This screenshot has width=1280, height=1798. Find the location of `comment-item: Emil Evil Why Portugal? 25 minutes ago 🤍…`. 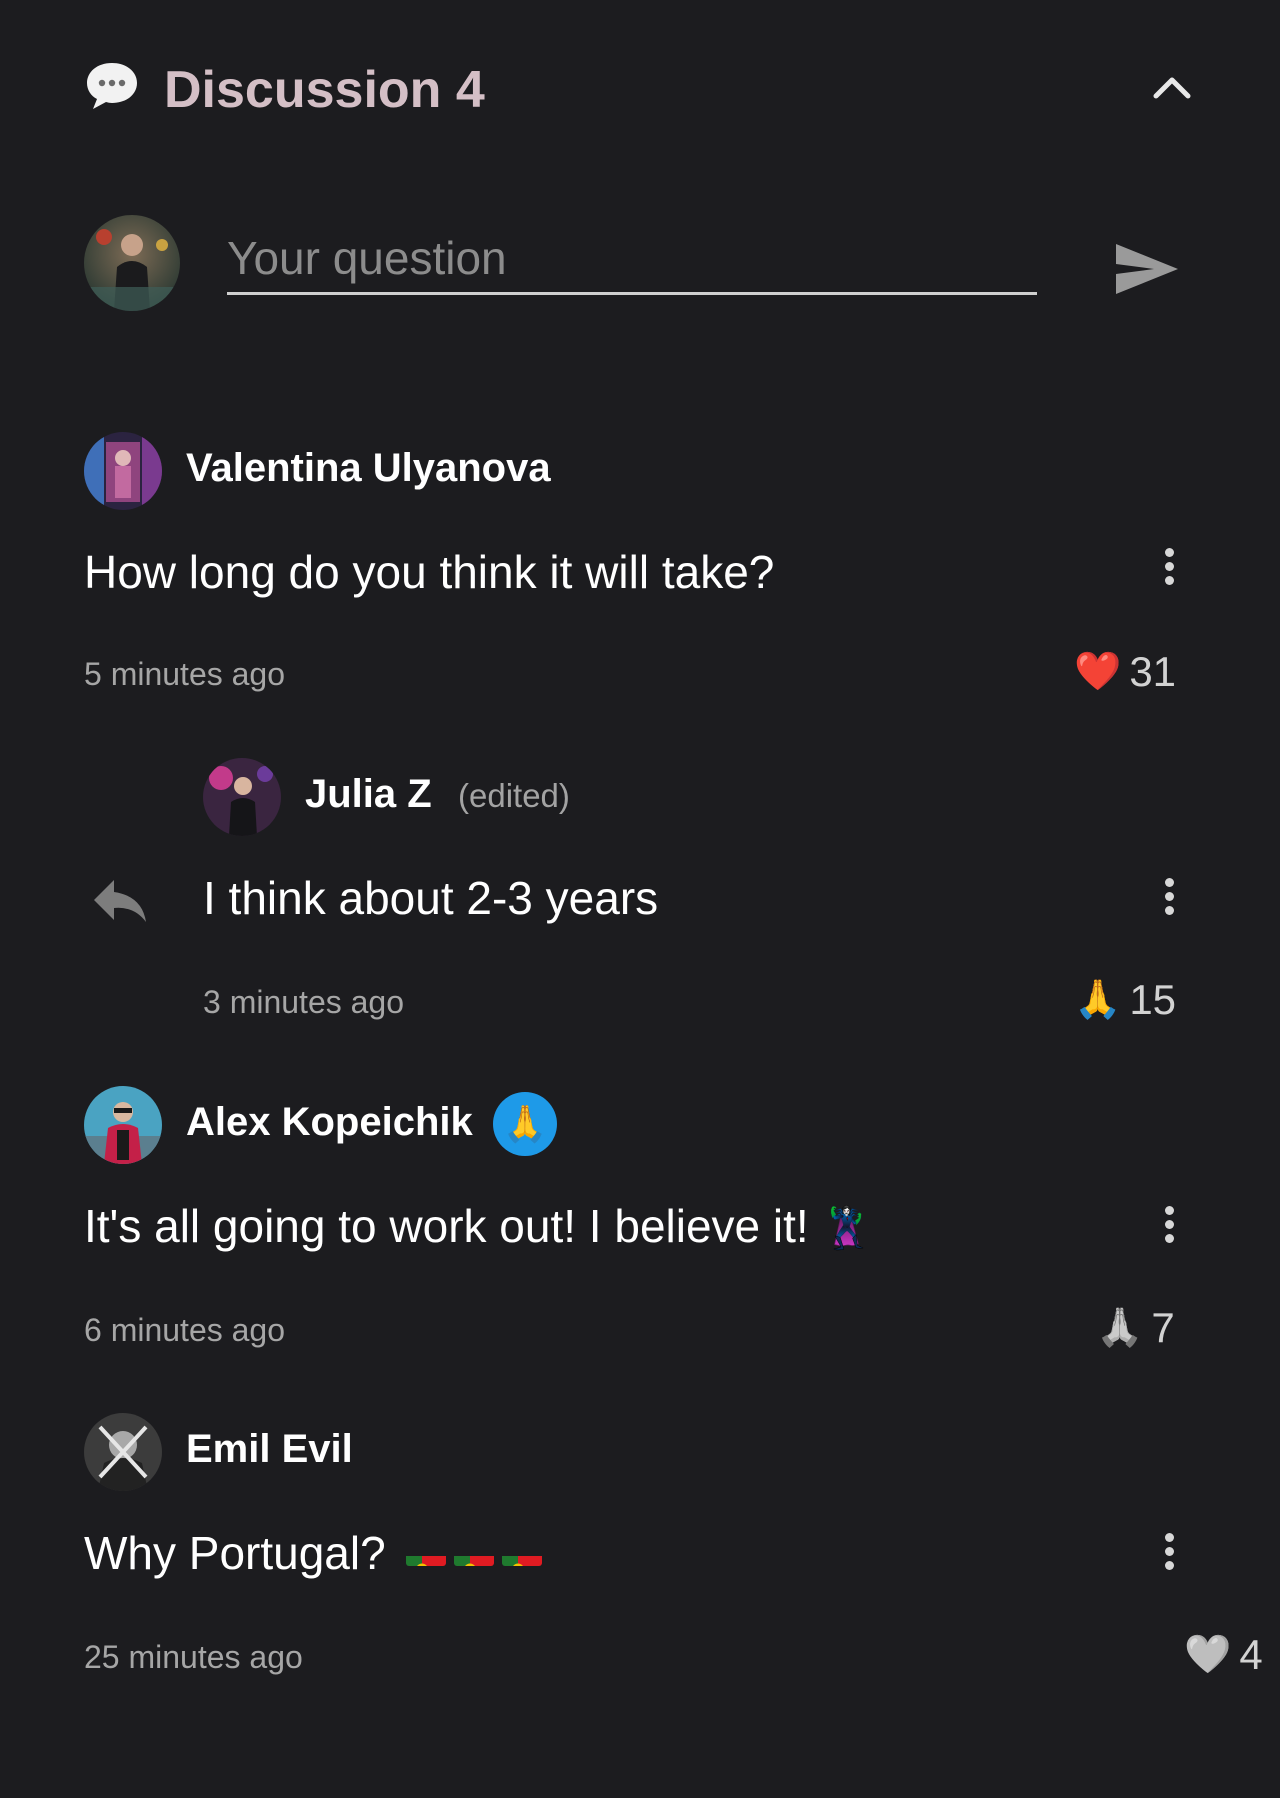

comment-item: Emil Evil Why Portugal? 25 minutes ago 🤍… is located at coordinates (682, 1545).